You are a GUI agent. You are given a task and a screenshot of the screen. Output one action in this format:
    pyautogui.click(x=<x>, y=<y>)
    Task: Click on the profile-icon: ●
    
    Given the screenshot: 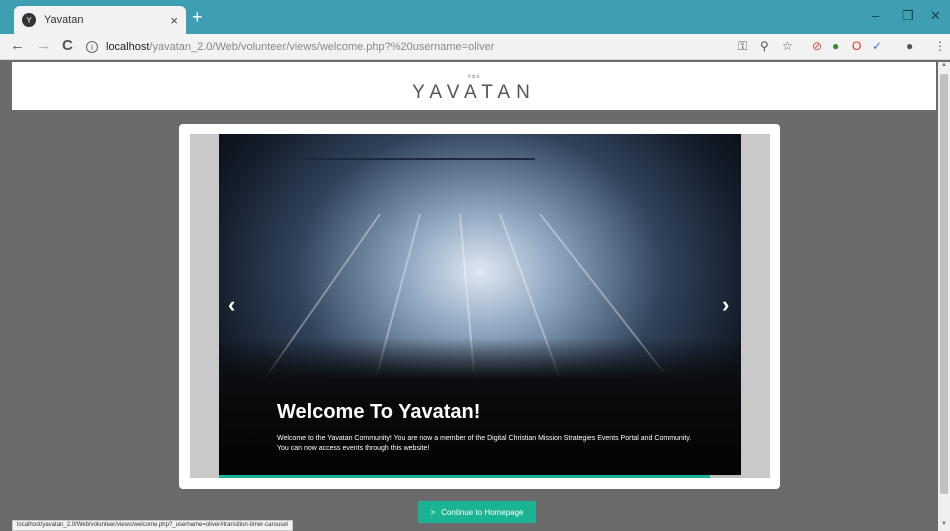 What is the action you would take?
    pyautogui.click(x=909, y=46)
    